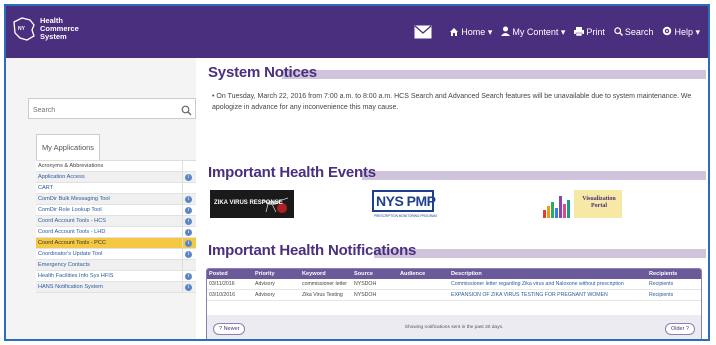 The height and width of the screenshot is (345, 716). I want to click on system-notices-title: System Notices, so click(262, 72).